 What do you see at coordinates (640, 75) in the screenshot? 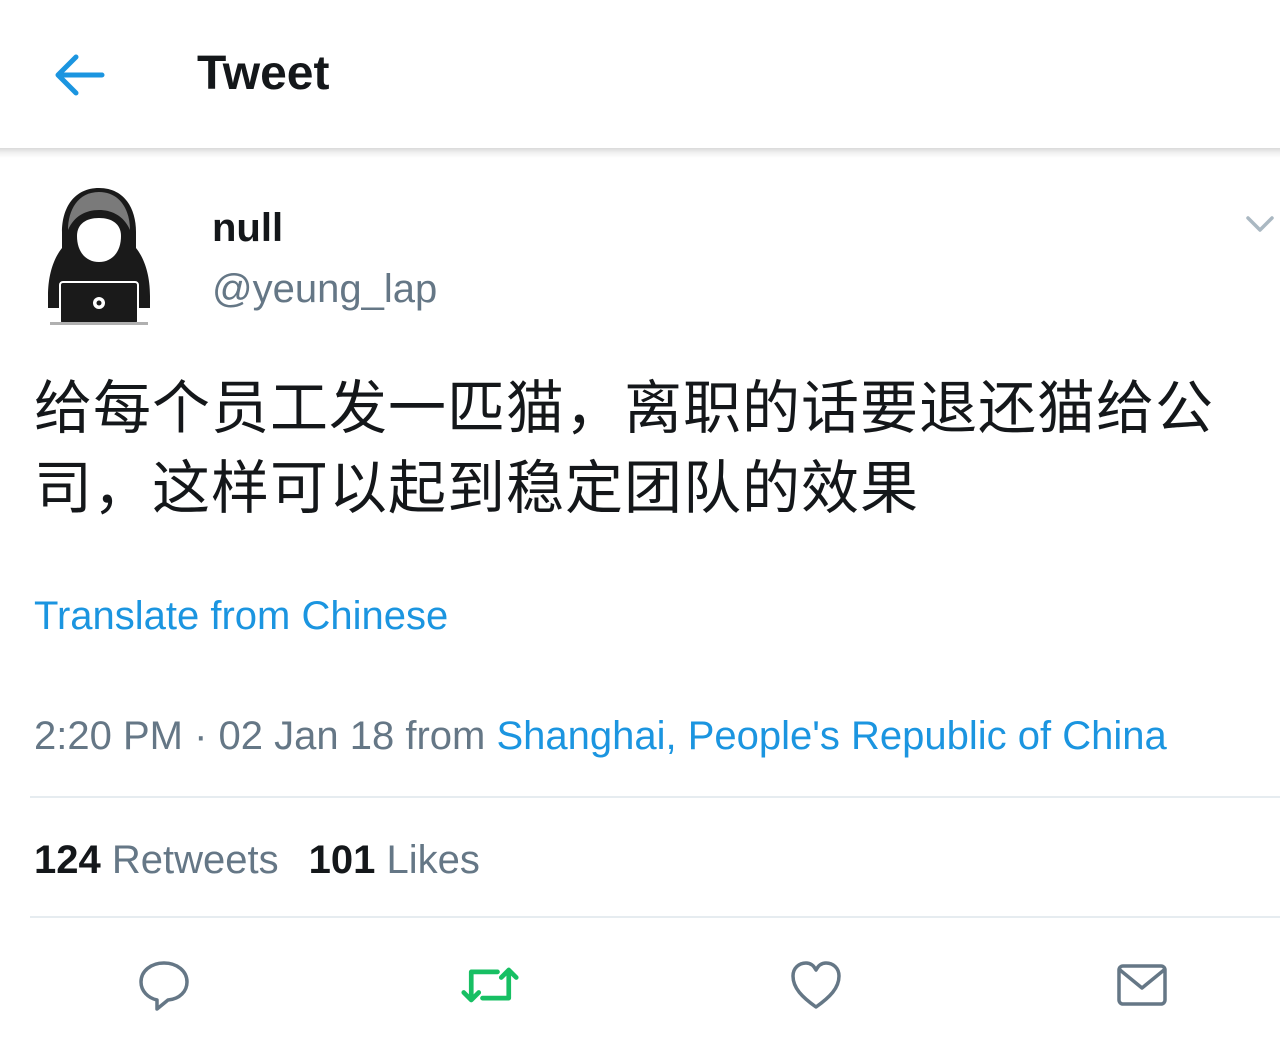
I see `app-header: Tweet` at bounding box center [640, 75].